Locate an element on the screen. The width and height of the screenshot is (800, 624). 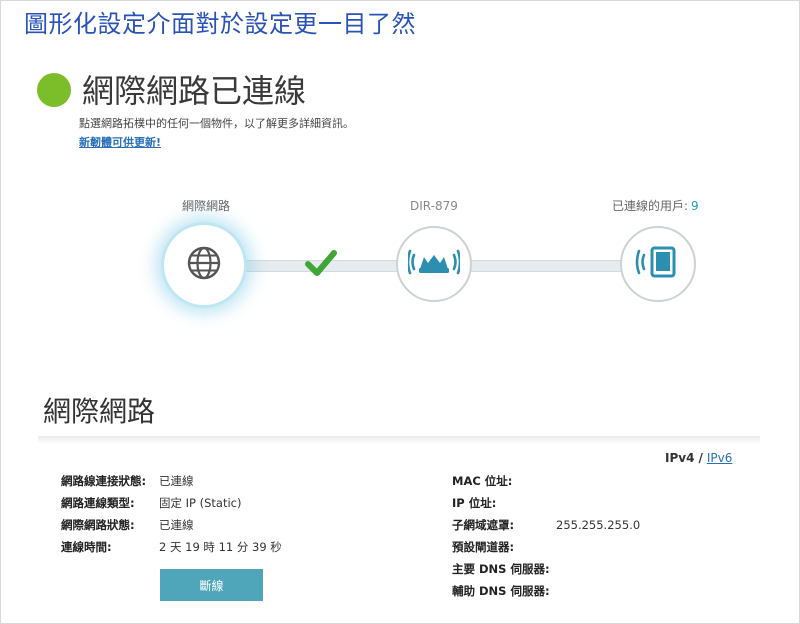
clients-label-text: 已連線的用戶: is located at coordinates (650, 206).